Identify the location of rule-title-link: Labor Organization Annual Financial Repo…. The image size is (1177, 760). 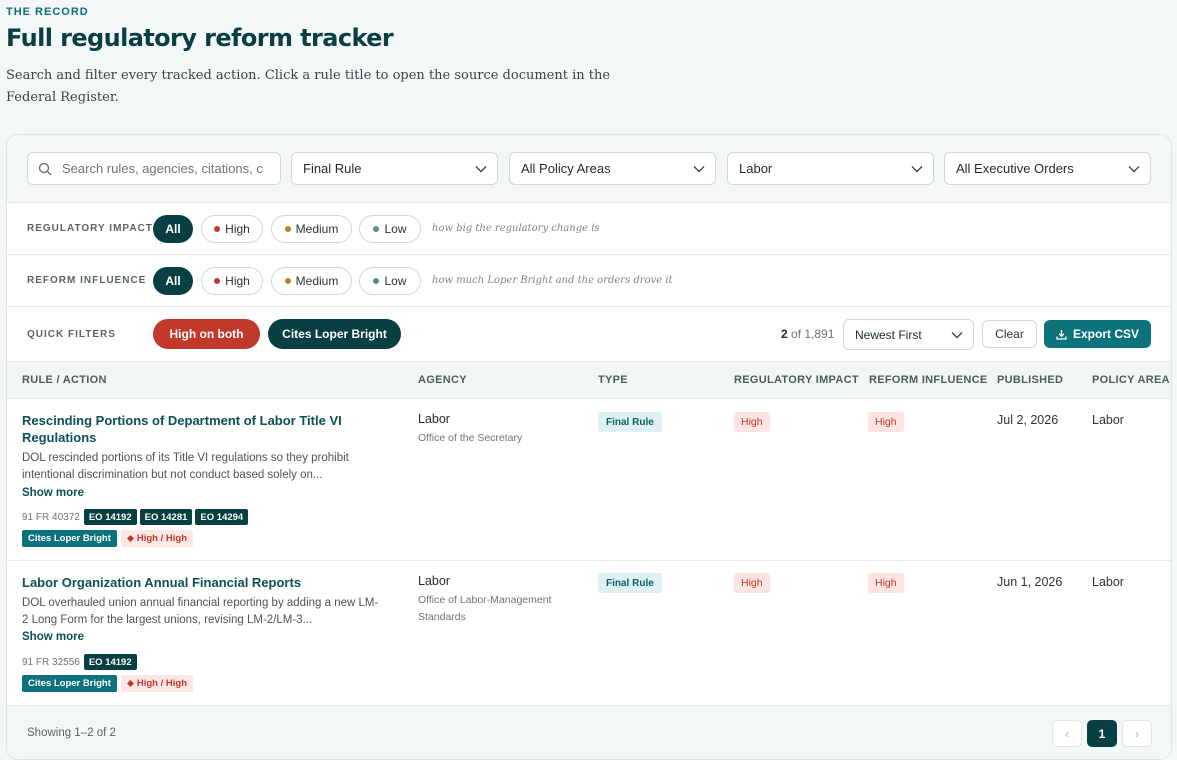
(202, 582).